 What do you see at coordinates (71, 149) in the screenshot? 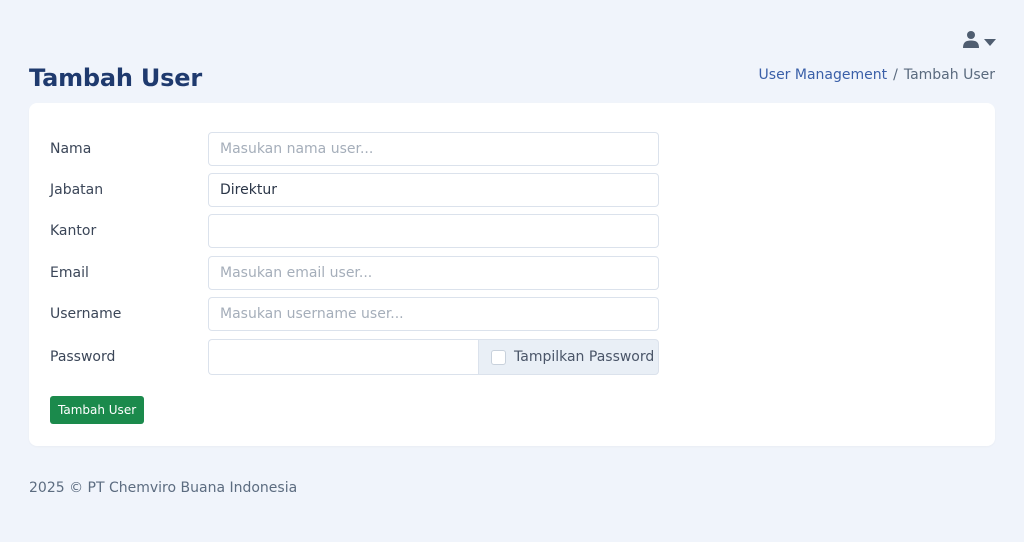
I see `nama-label: Nama` at bounding box center [71, 149].